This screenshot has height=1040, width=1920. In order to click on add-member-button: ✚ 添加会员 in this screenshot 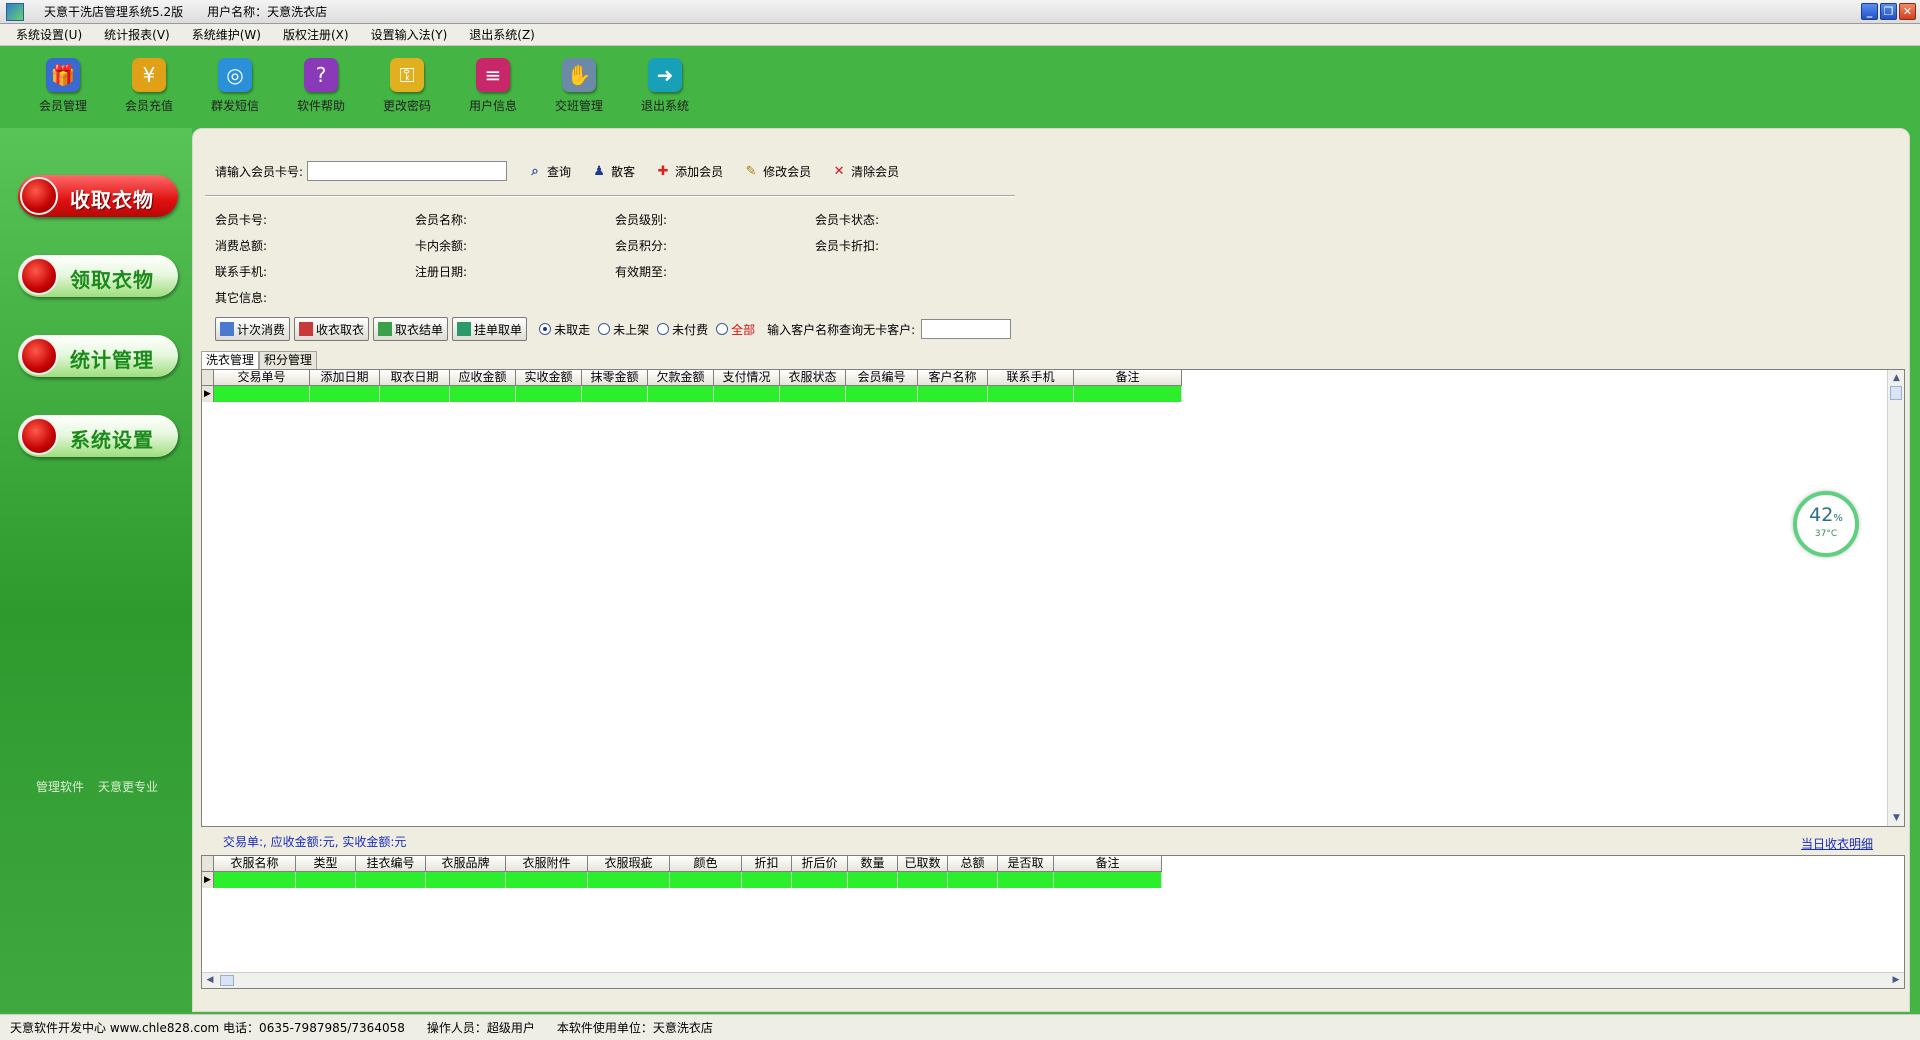, I will do `click(689, 171)`.